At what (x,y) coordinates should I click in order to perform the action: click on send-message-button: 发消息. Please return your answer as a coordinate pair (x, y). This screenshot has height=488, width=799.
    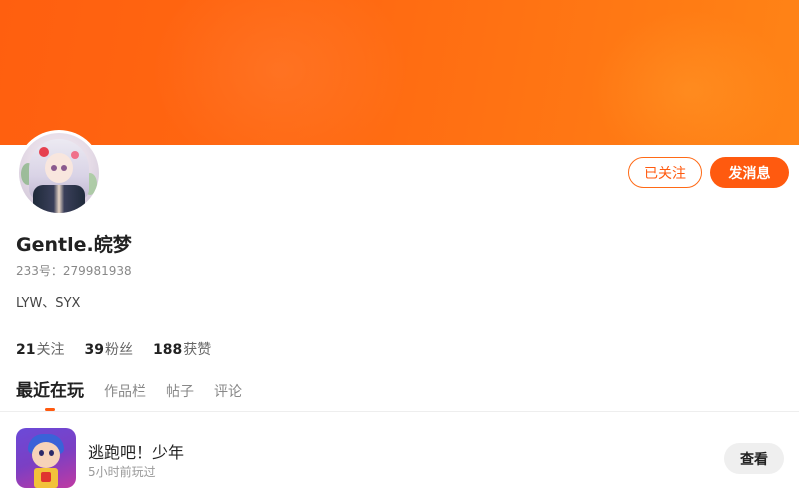
    Looking at the image, I should click on (749, 172).